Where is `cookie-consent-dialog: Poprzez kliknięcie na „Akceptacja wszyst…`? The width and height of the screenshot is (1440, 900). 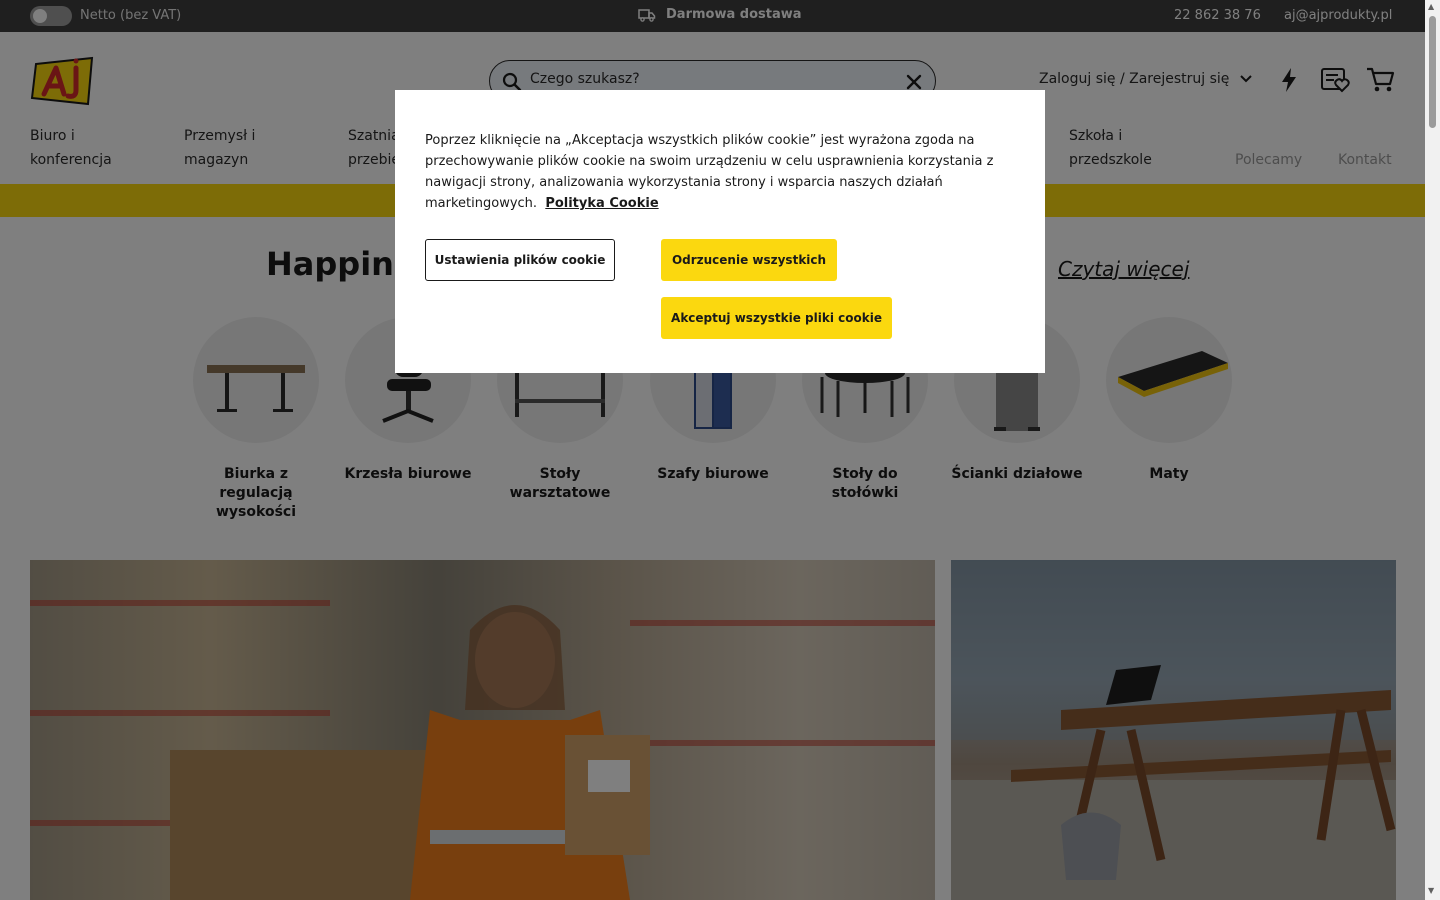 cookie-consent-dialog: Poprzez kliknięcie na „Akceptacja wszyst… is located at coordinates (720, 231).